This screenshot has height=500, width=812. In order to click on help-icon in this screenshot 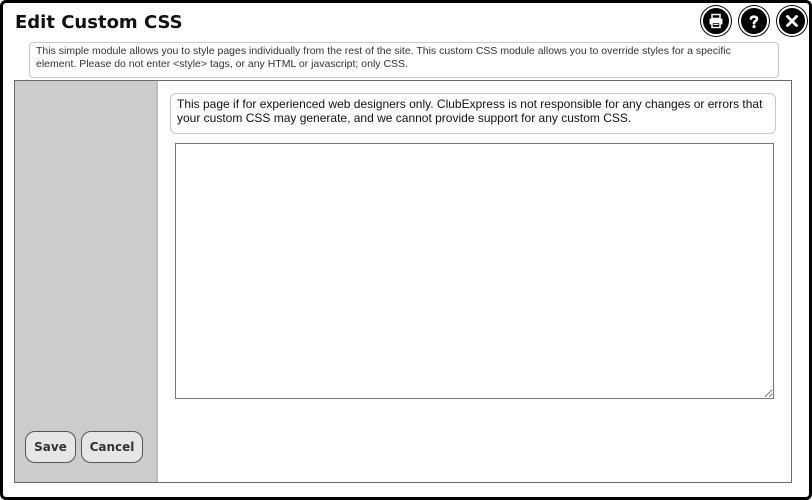, I will do `click(754, 22)`.